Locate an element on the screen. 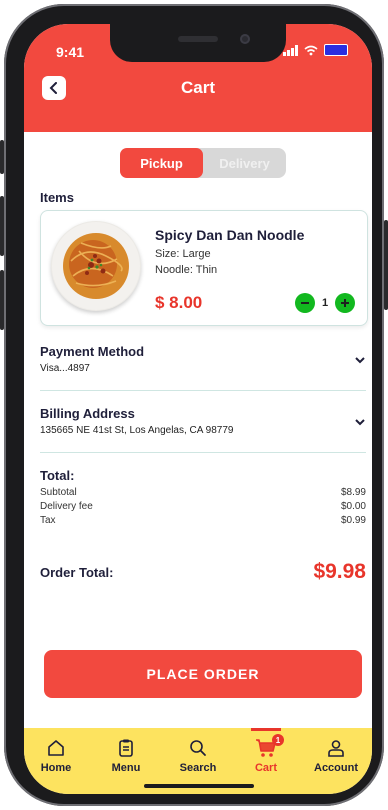 This screenshot has width=388, height=810. power-button is located at coordinates (386, 265).